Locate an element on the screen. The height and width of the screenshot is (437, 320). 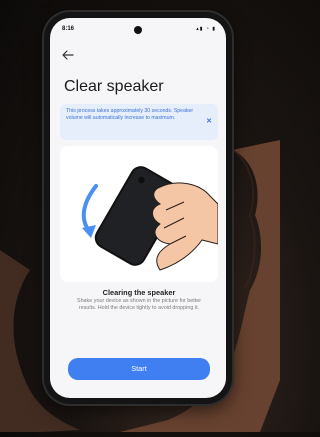
status-time: 8:16 is located at coordinates (68, 29).